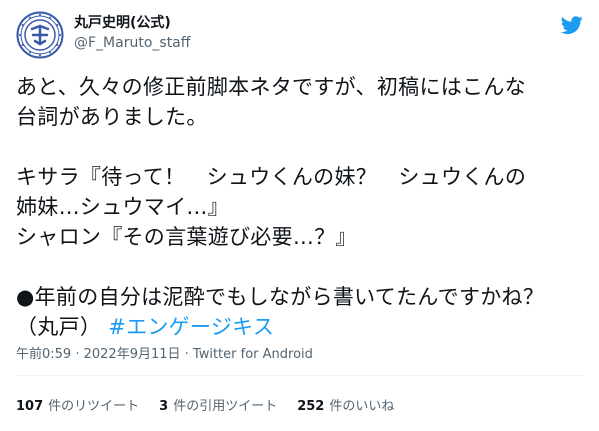 This screenshot has width=599, height=431. What do you see at coordinates (132, 23) in the screenshot?
I see `author-display-name: 丸戸史明(公式)` at bounding box center [132, 23].